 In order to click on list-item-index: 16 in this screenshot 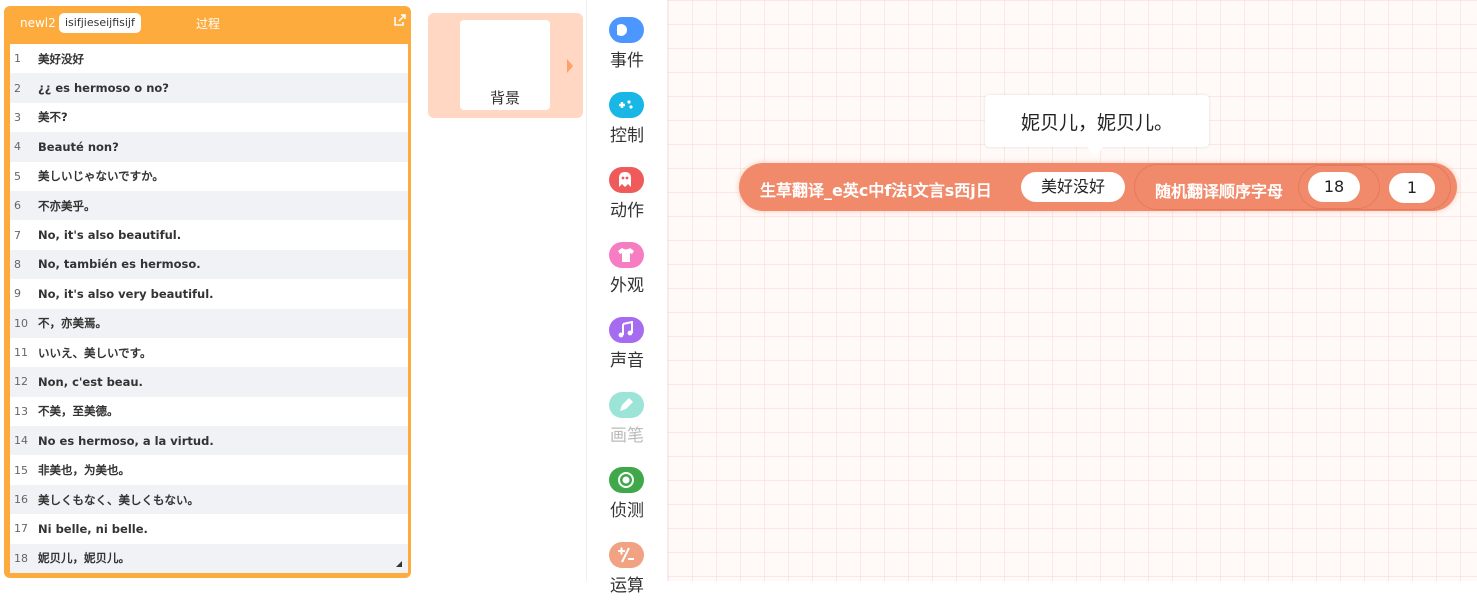, I will do `click(21, 500)`.